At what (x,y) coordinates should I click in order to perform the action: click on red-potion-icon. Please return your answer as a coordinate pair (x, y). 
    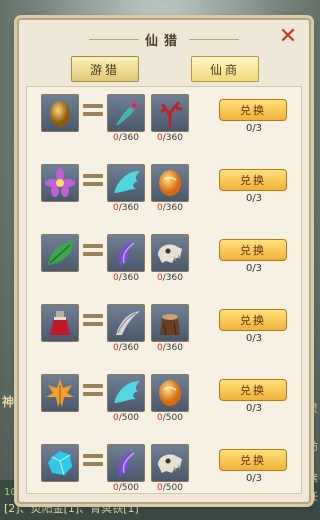
    Looking at the image, I should click on (60, 323).